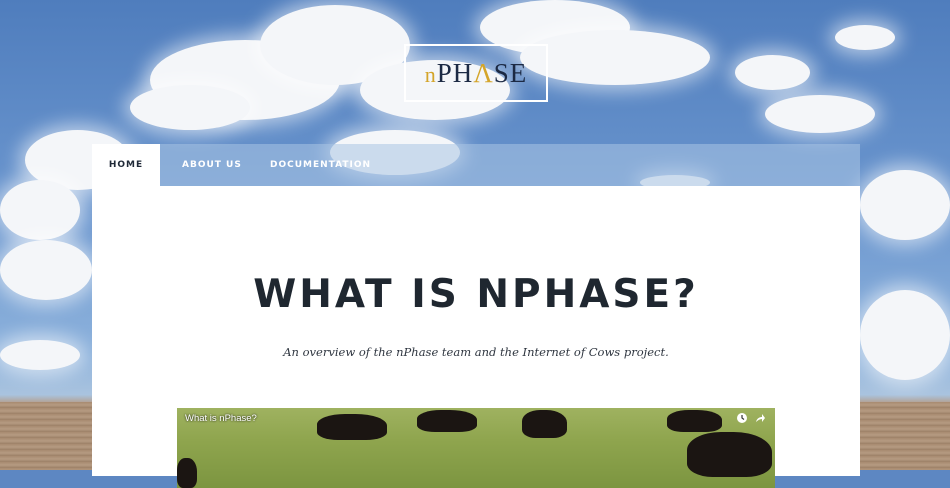 This screenshot has width=950, height=488. Describe the element at coordinates (742, 418) in the screenshot. I see `clock-icon` at that location.